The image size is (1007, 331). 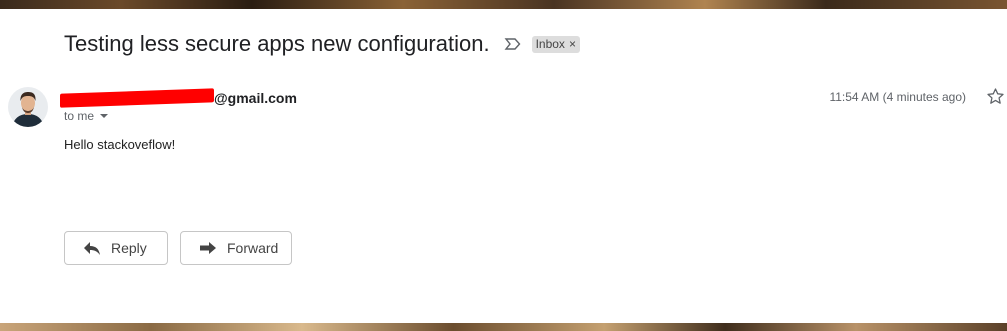 What do you see at coordinates (513, 44) in the screenshot?
I see `important-marker-icon` at bounding box center [513, 44].